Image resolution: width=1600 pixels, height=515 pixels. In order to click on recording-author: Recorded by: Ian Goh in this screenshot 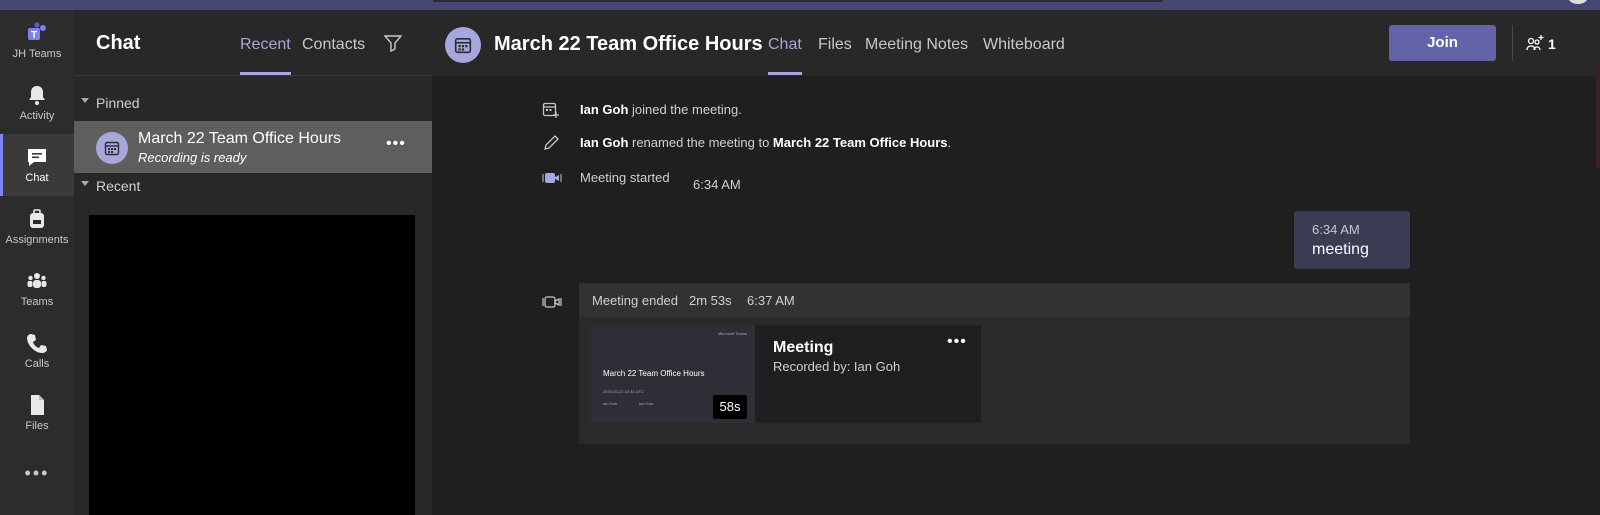, I will do `click(837, 366)`.